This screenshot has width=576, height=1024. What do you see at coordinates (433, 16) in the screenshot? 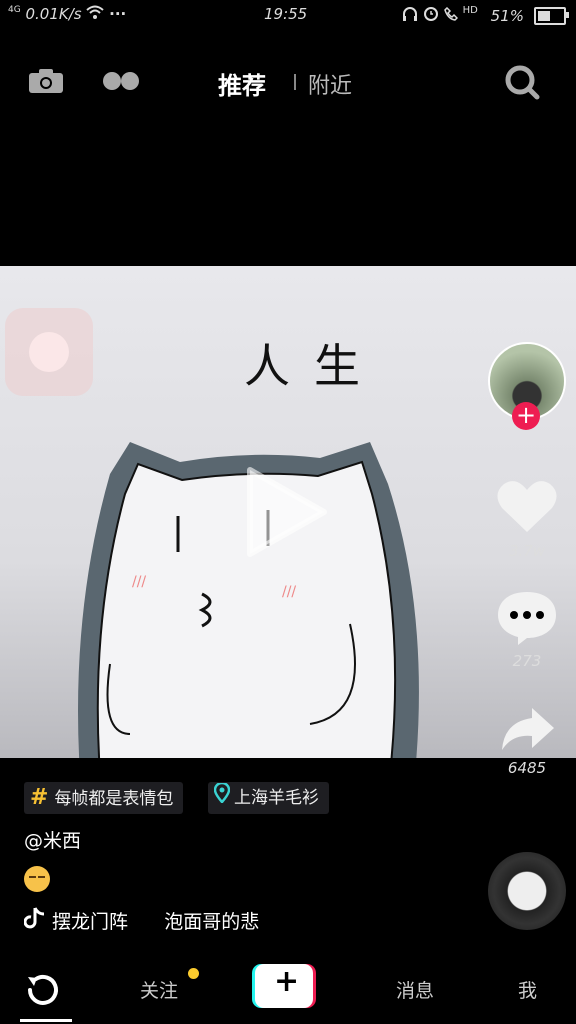
I see `alarm-icon` at bounding box center [433, 16].